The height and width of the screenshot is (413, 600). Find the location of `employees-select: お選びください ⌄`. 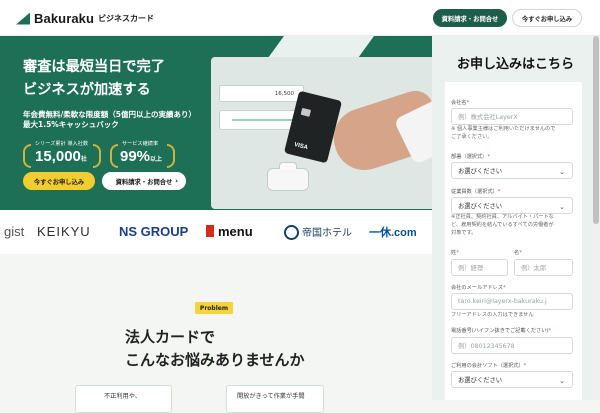

employees-select: お選びください ⌄ is located at coordinates (512, 205).